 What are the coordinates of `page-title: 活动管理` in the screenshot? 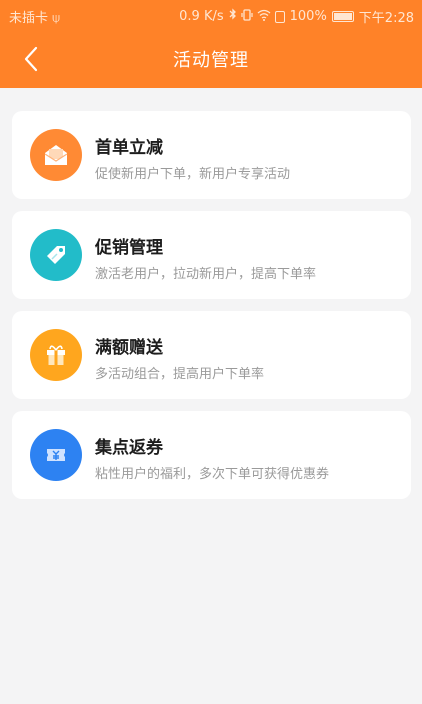 It's located at (211, 60).